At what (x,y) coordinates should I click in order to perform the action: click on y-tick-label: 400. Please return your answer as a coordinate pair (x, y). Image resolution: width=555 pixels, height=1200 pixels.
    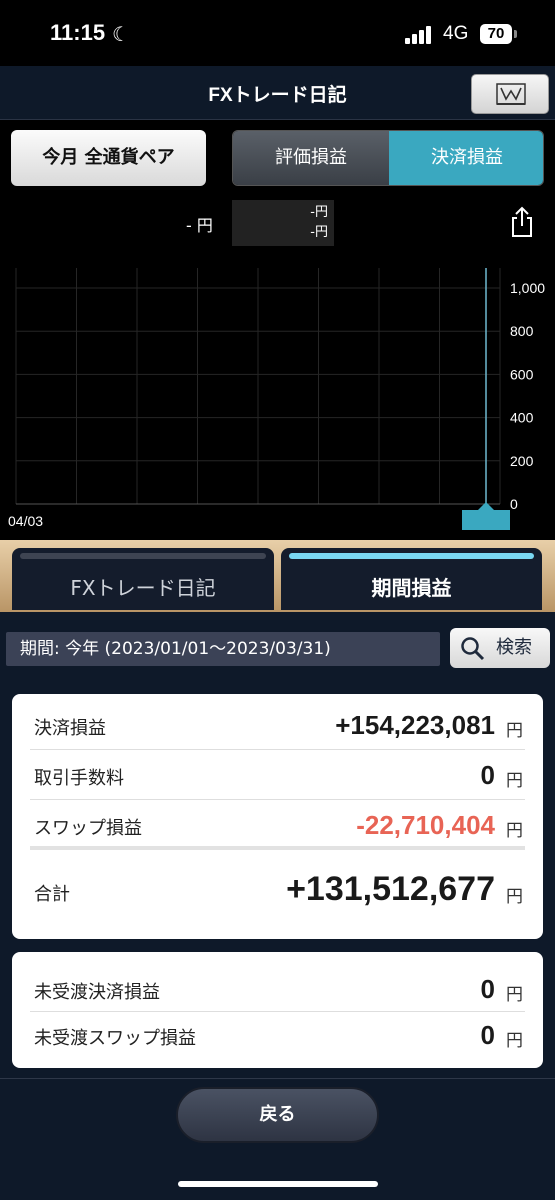
    Looking at the image, I should click on (522, 418).